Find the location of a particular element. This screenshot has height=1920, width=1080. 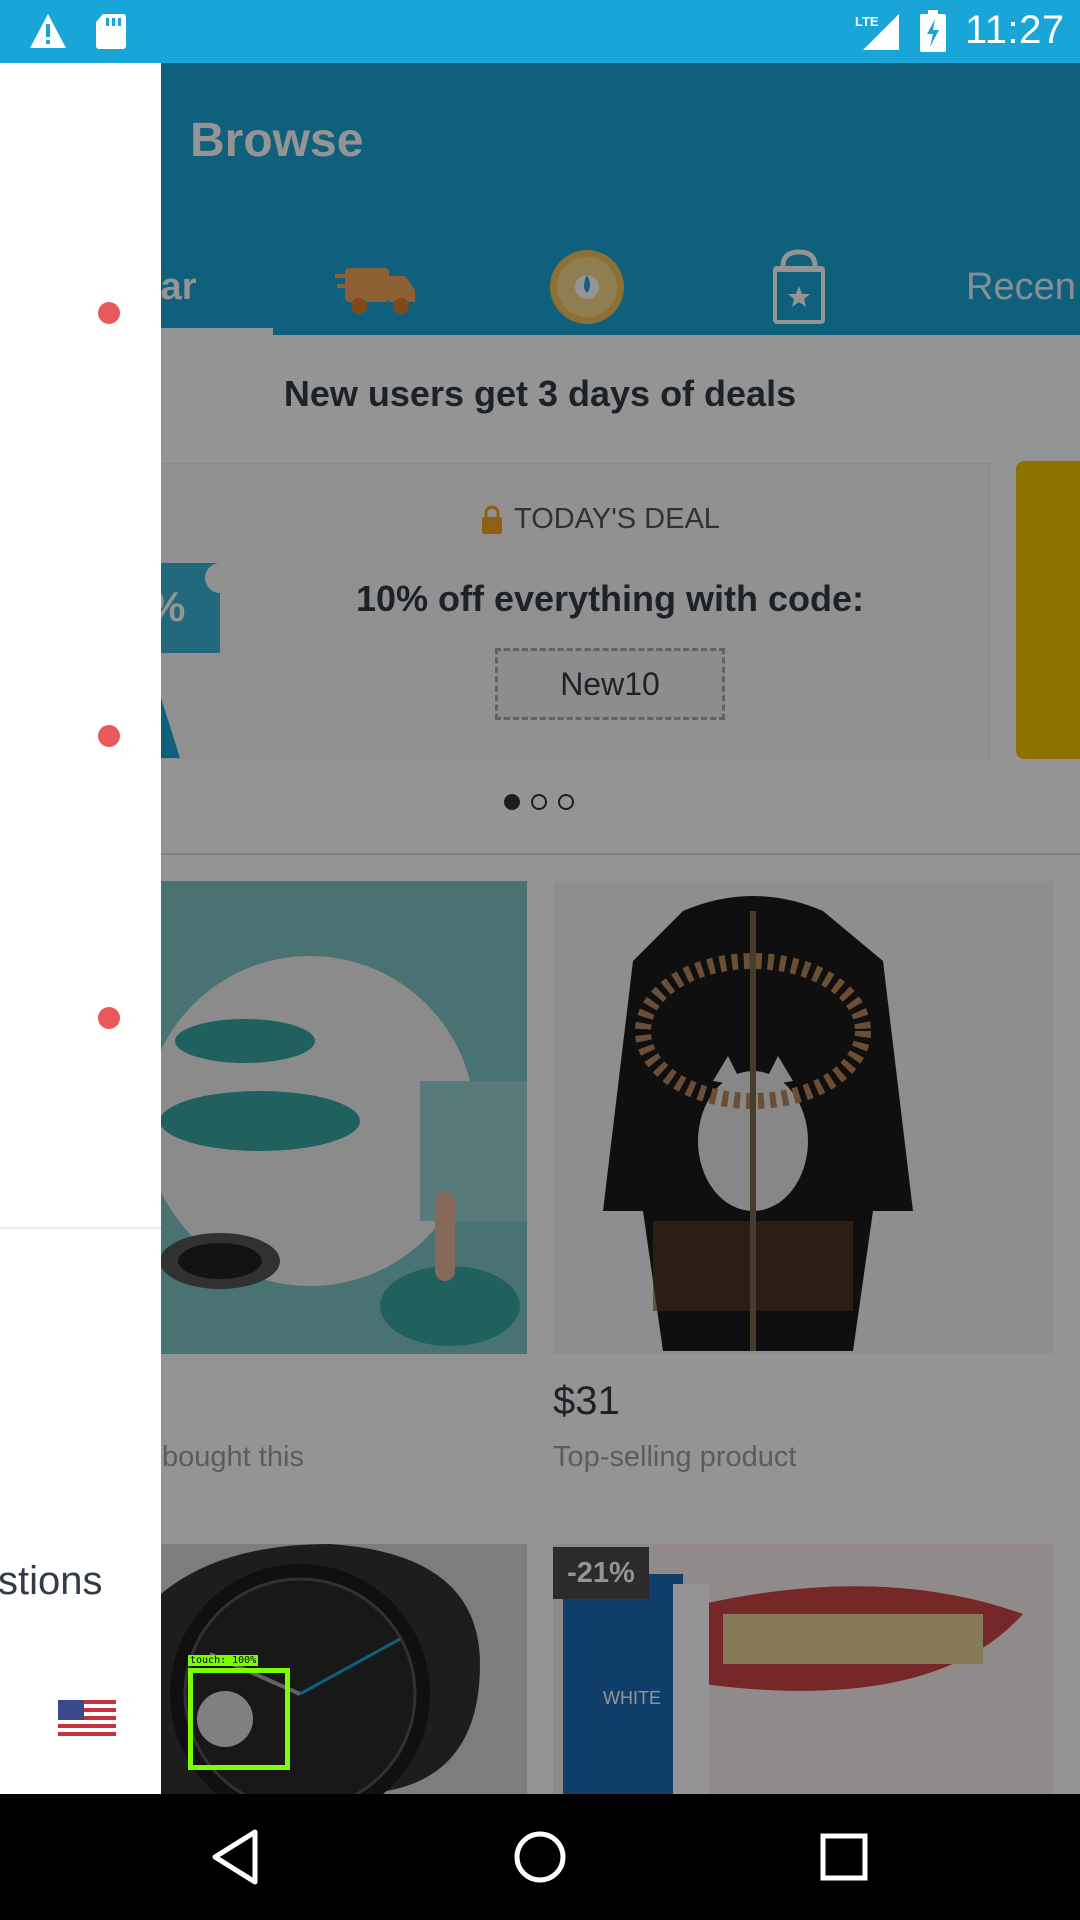

touch-indicator is located at coordinates (239, 1719).